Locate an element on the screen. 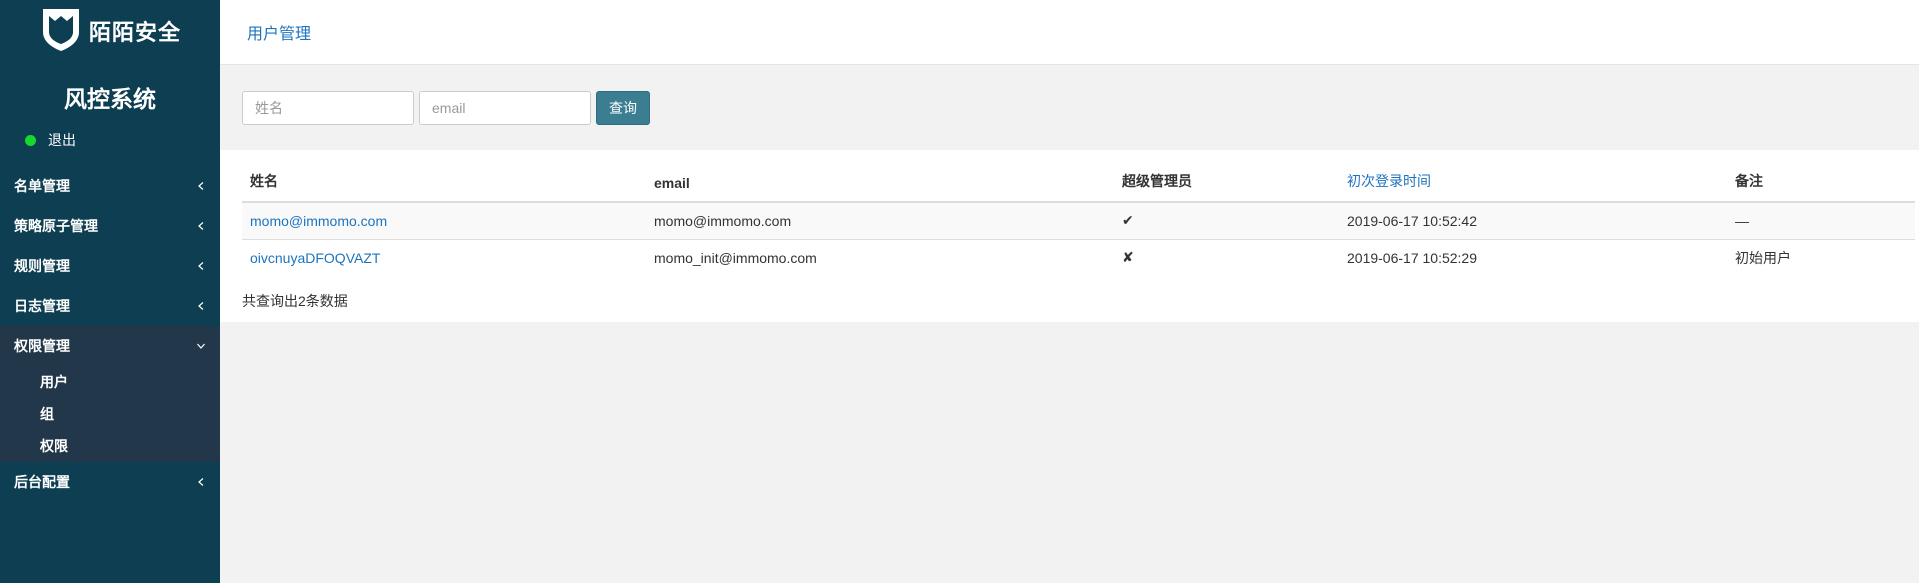 The image size is (1919, 583). page-title: 用户管理 is located at coordinates (279, 33).